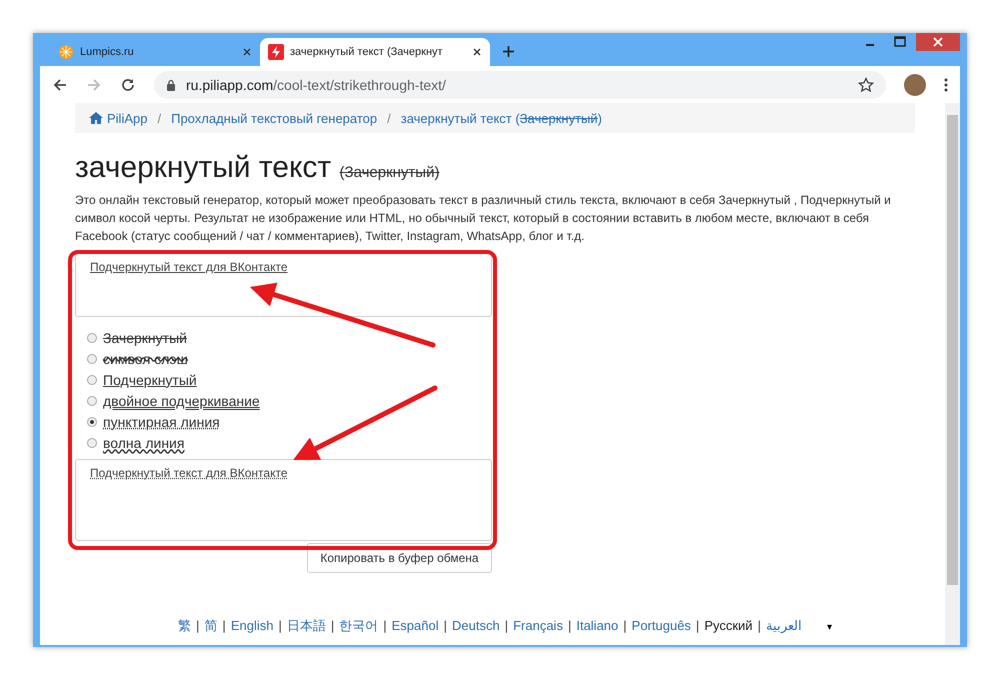 This screenshot has height=680, width=1000. I want to click on url-text: ru.piliapp.com/cool-text/strikethrough-text/, so click(316, 84).